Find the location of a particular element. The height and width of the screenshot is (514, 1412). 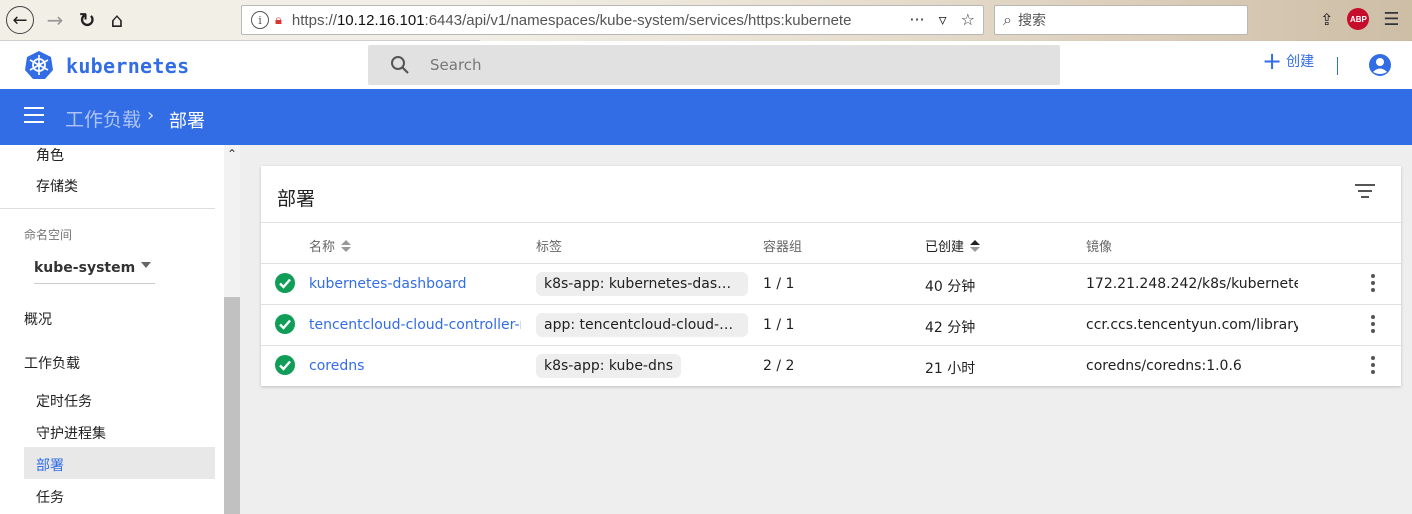

pocket-icon: ▿ is located at coordinates (943, 19).